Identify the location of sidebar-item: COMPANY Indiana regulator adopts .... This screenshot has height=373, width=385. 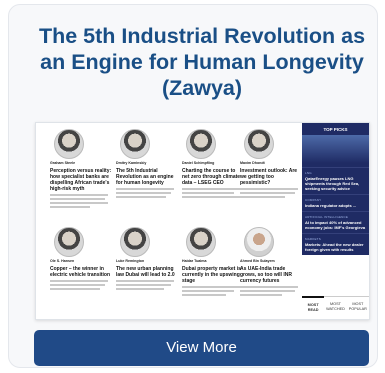
(335, 202).